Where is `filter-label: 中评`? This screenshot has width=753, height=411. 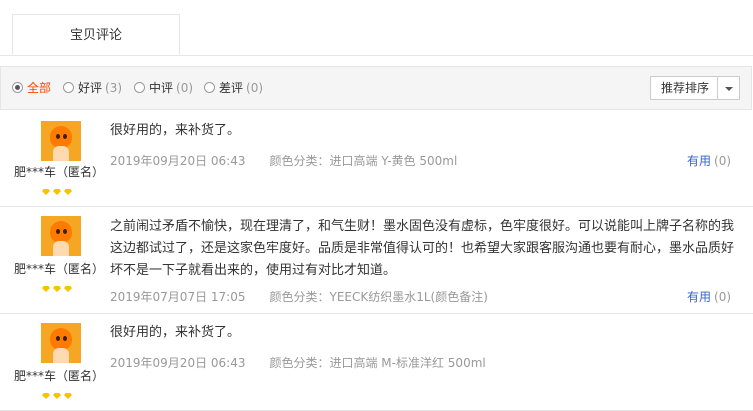
filter-label: 中评 is located at coordinates (161, 88).